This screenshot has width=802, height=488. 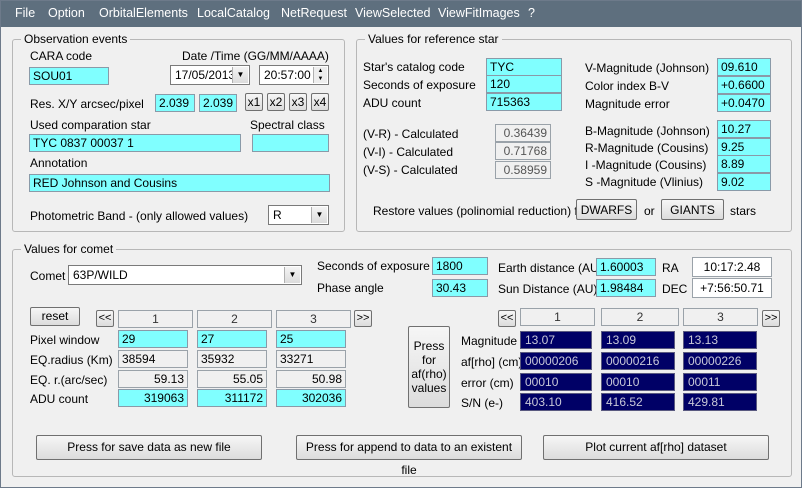 What do you see at coordinates (507, 318) in the screenshot?
I see `right-prev-button: <<` at bounding box center [507, 318].